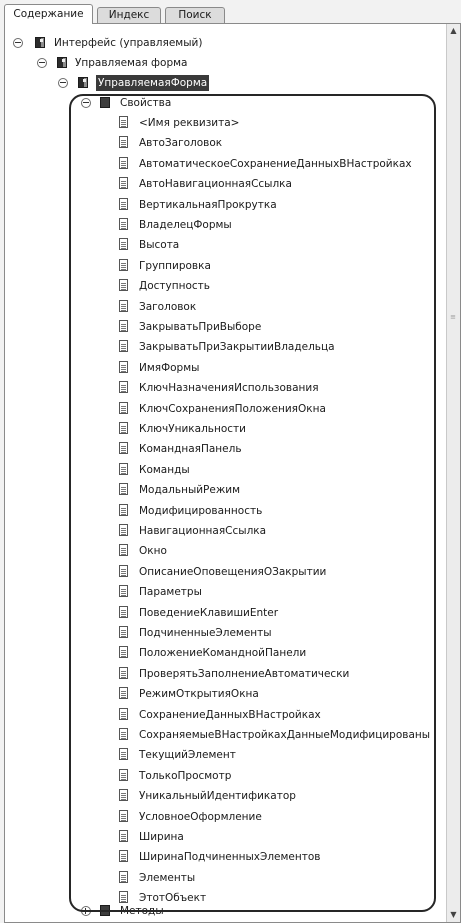  What do you see at coordinates (453, 317) in the screenshot?
I see `scroll-grip-icon: ≡` at bounding box center [453, 317].